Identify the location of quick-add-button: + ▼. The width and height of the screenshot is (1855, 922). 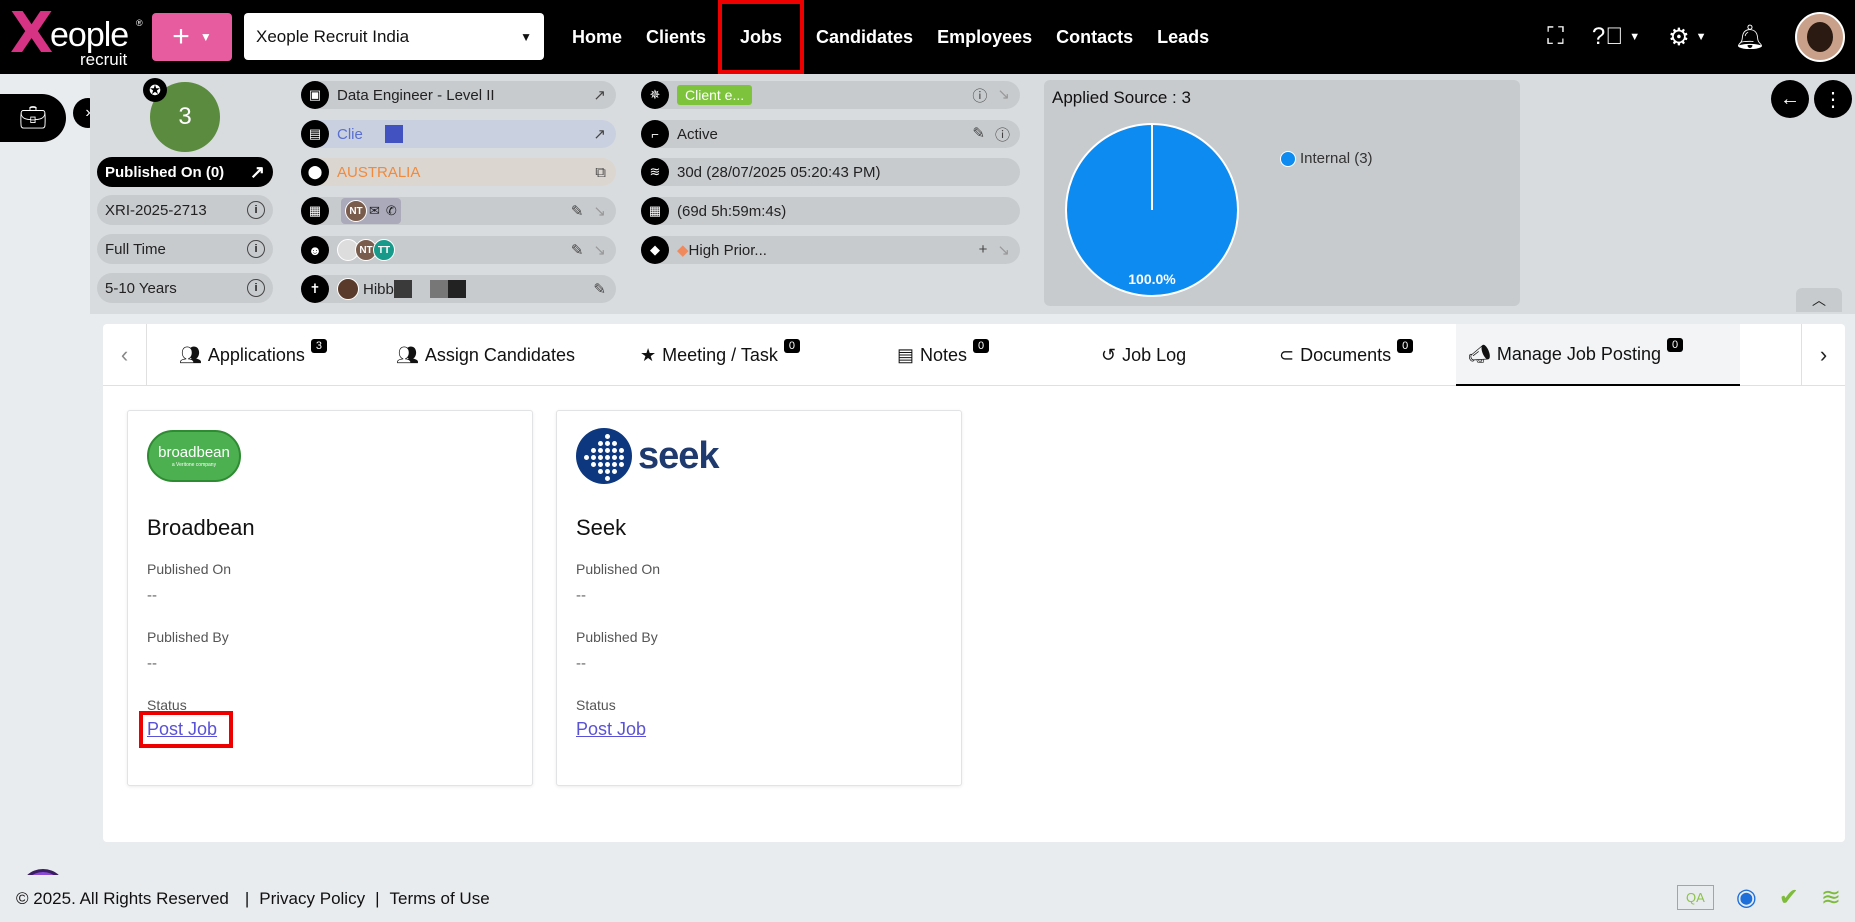
(192, 37).